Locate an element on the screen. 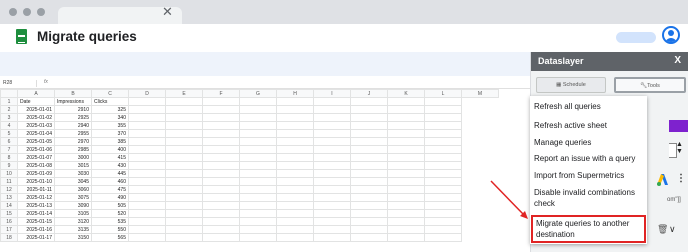 Image resolution: width=688 pixels, height=252 pixels. window-maximize-dot is located at coordinates (41, 12).